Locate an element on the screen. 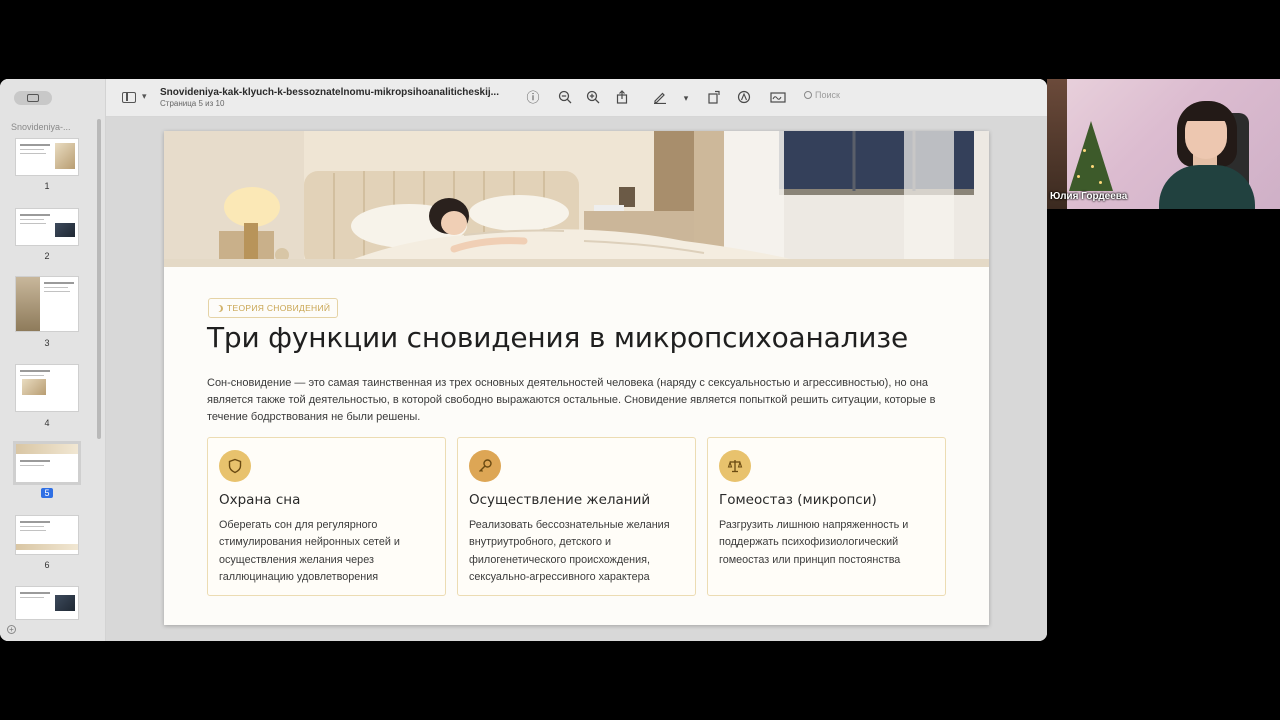 This screenshot has height=720, width=1280. section-tag-label: ТЕОРИЯ СНОВИДЕНИЙ is located at coordinates (279, 308).